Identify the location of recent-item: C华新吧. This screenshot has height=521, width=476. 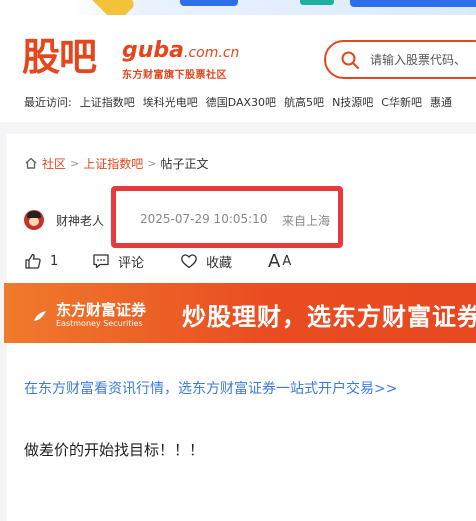
(401, 102).